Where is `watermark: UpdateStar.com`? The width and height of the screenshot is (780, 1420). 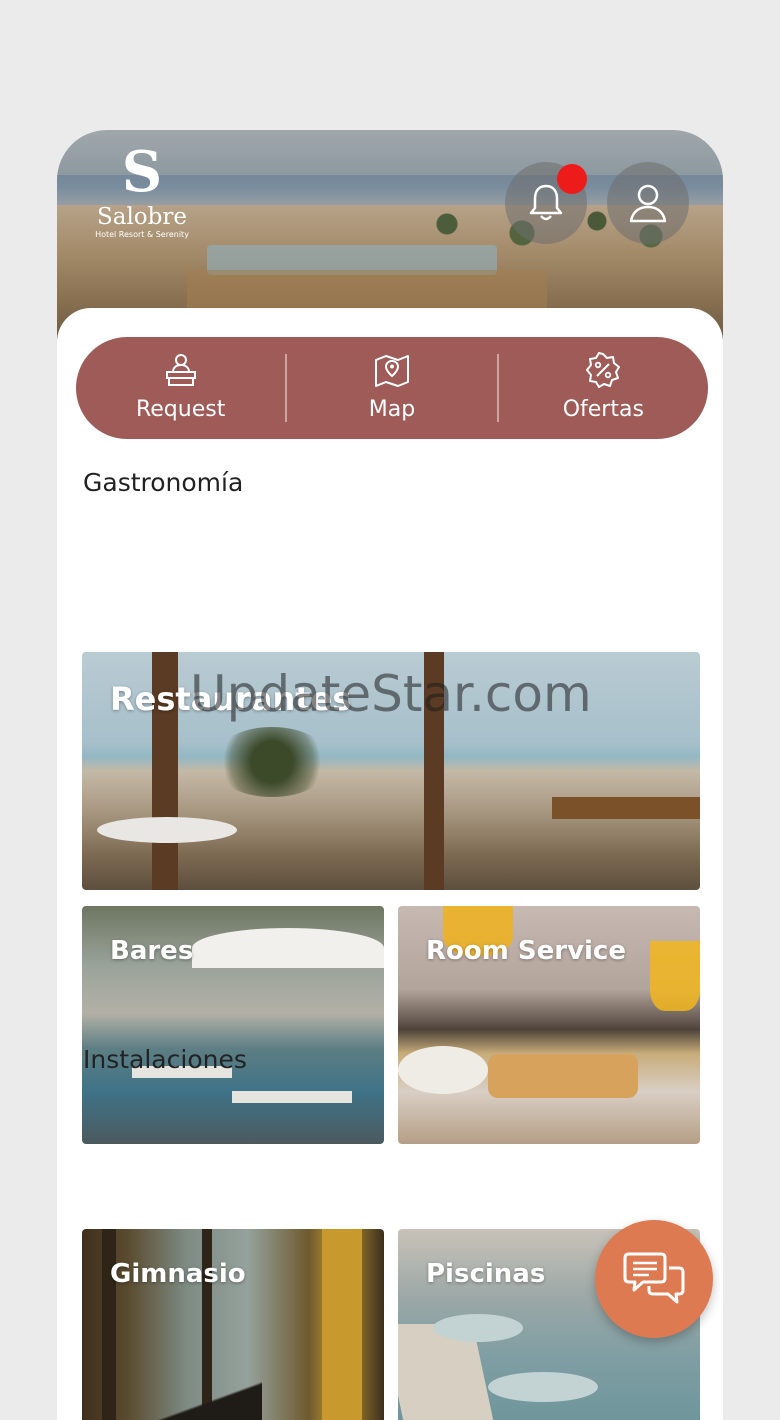 watermark: UpdateStar.com is located at coordinates (391, 694).